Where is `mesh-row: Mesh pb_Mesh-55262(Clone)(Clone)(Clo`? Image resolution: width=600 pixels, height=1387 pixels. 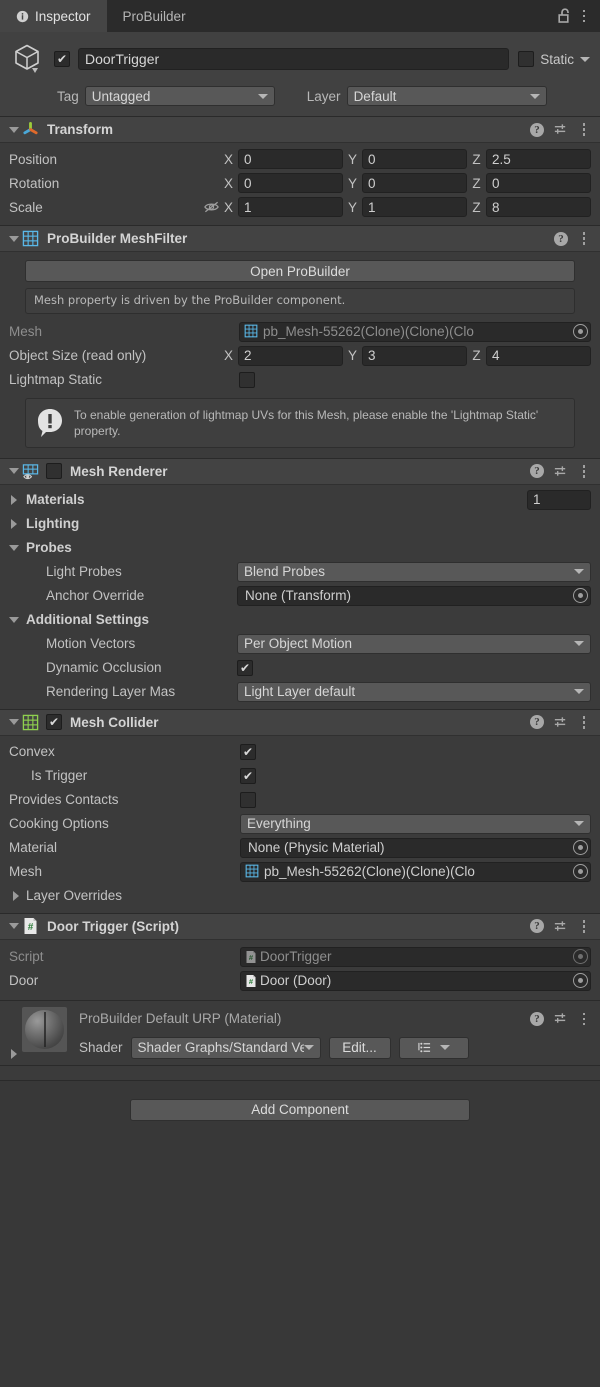 mesh-row: Mesh pb_Mesh-55262(Clone)(Clone)(Clo is located at coordinates (300, 332).